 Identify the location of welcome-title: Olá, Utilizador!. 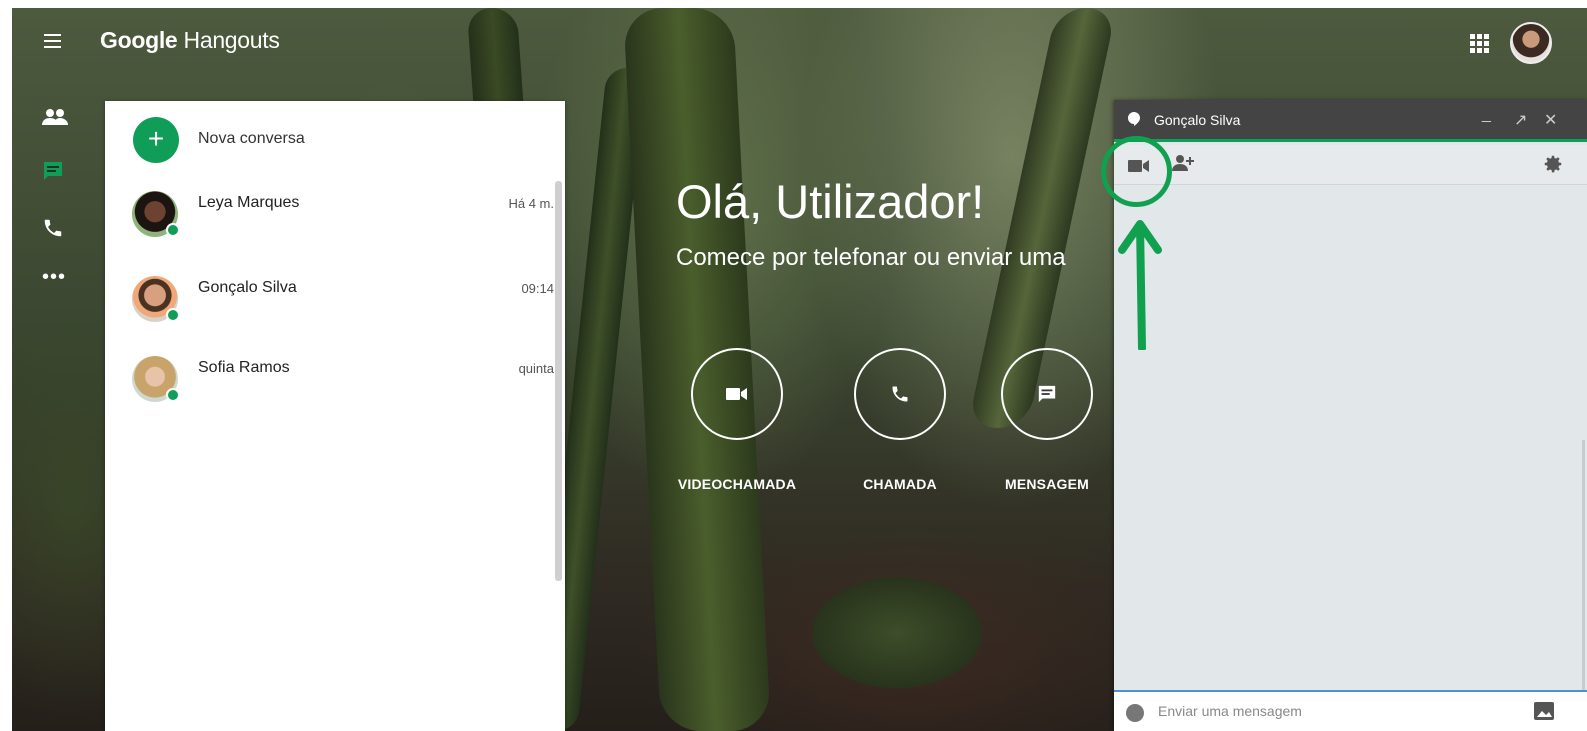
(830, 201).